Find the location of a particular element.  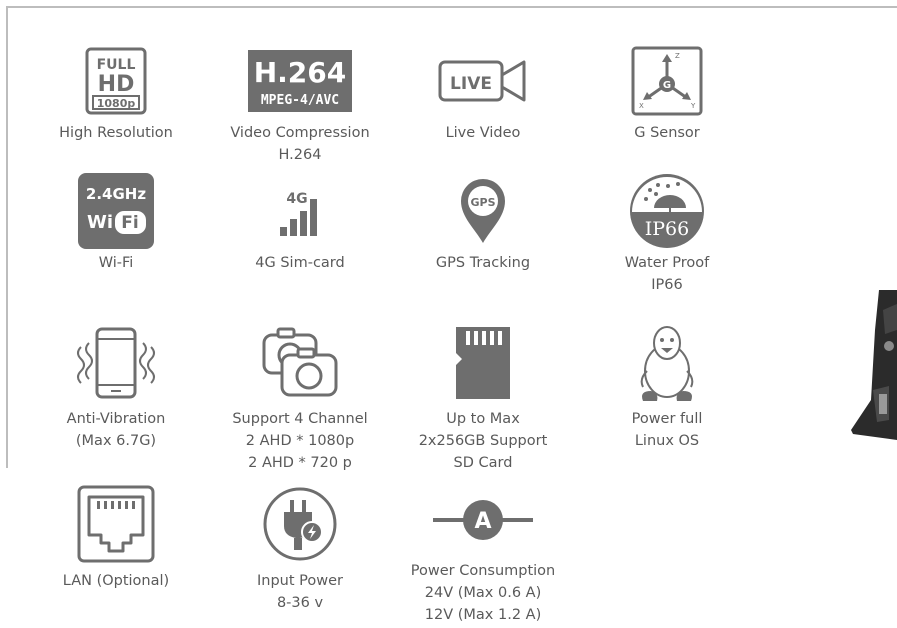

feature-anti-vibration: Anti-Vibration (Max 6.7G) is located at coordinates (116, 385).